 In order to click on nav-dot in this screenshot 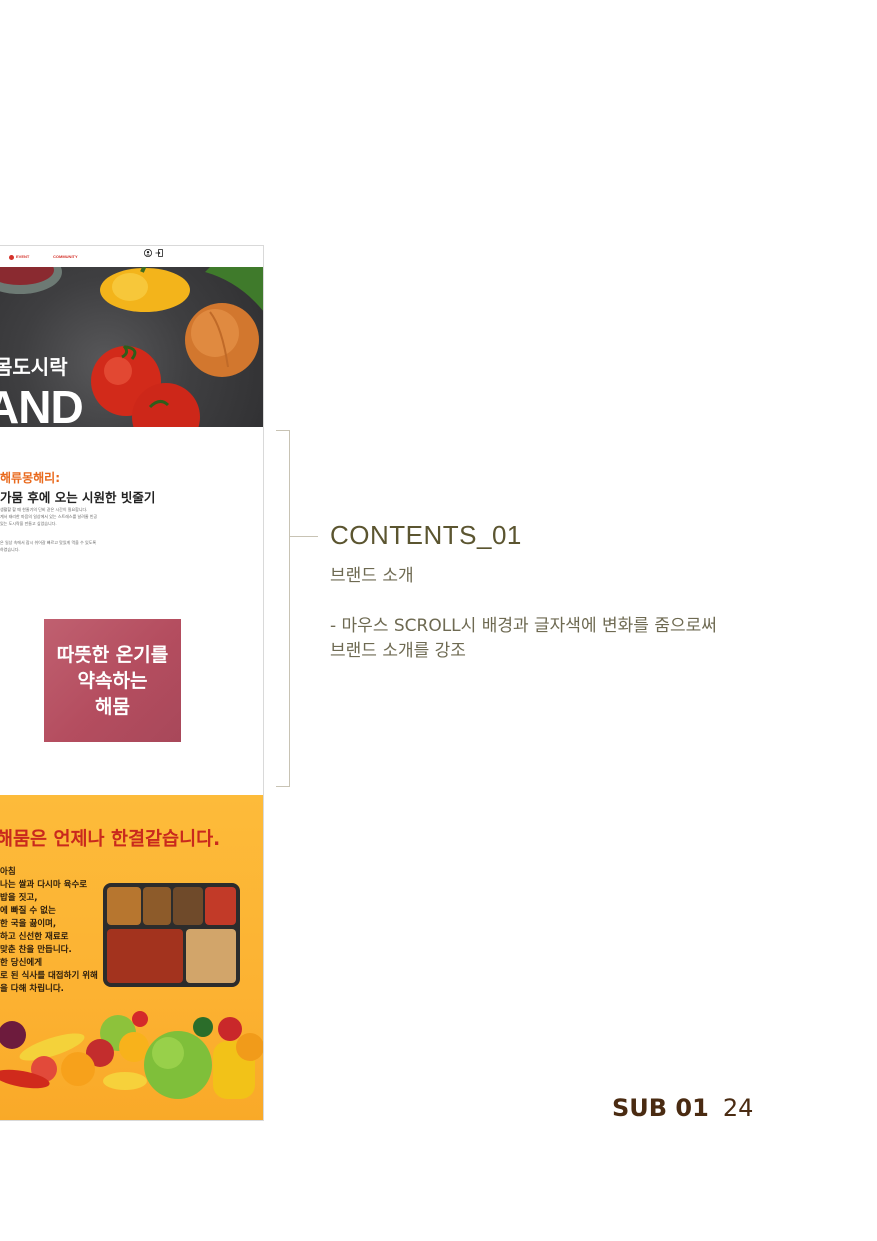, I will do `click(11, 257)`.